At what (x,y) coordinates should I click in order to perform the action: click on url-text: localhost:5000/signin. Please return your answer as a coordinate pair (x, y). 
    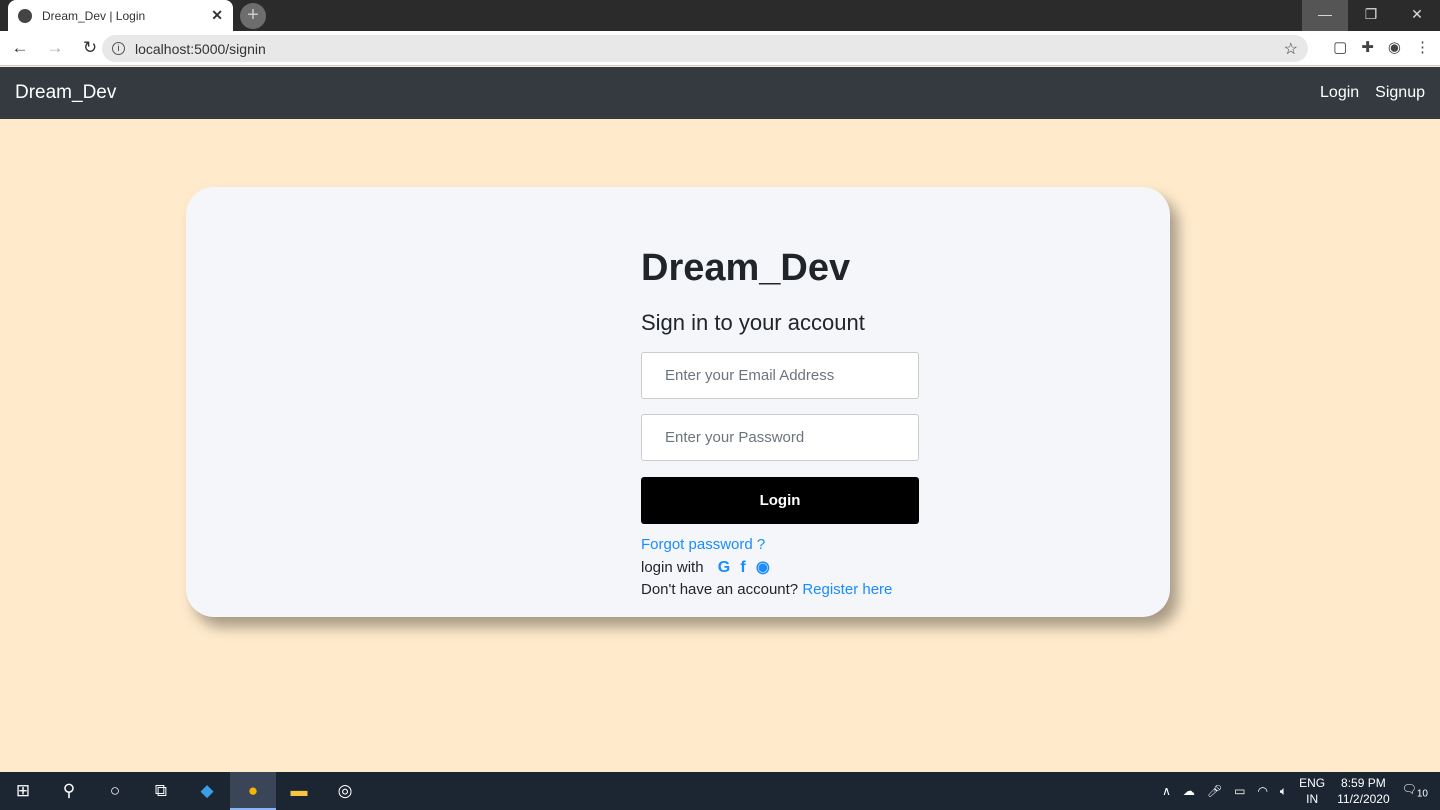
    Looking at the image, I should click on (200, 48).